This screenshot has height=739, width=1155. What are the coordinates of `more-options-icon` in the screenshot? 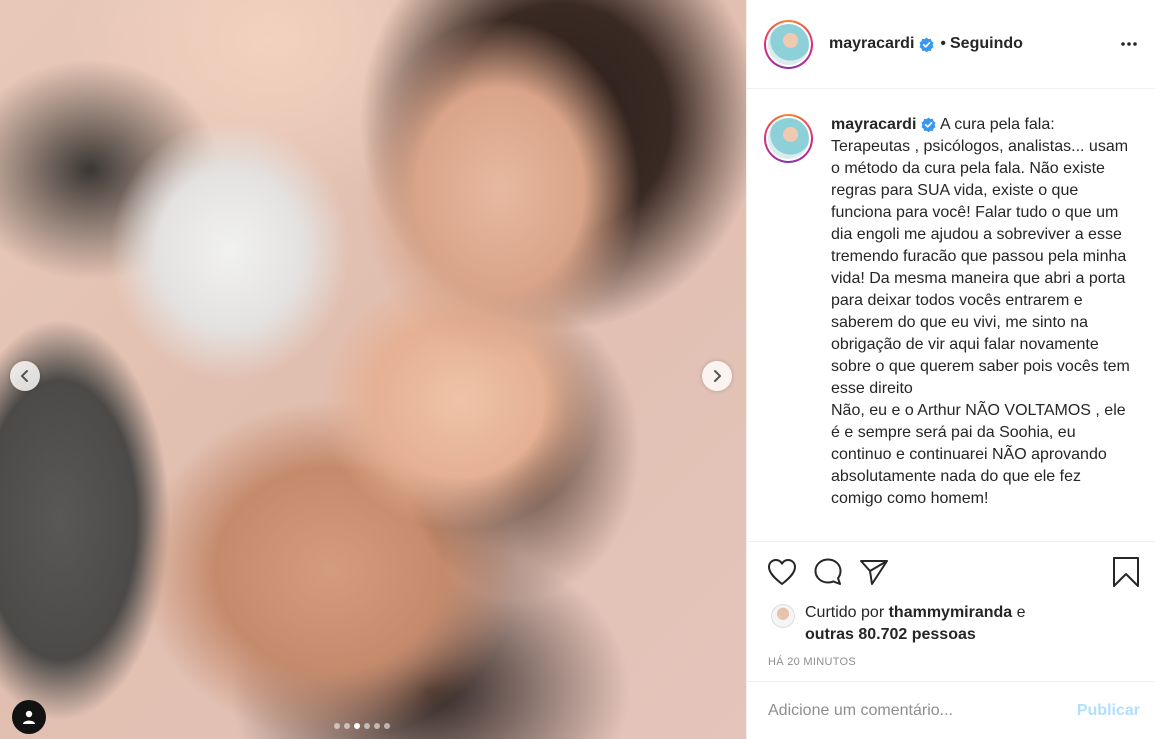 It's located at (1129, 44).